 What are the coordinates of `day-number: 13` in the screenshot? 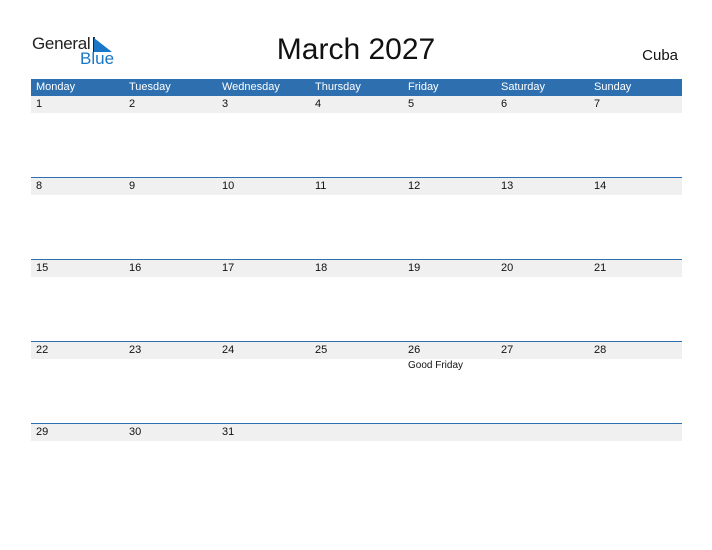 It's located at (507, 186).